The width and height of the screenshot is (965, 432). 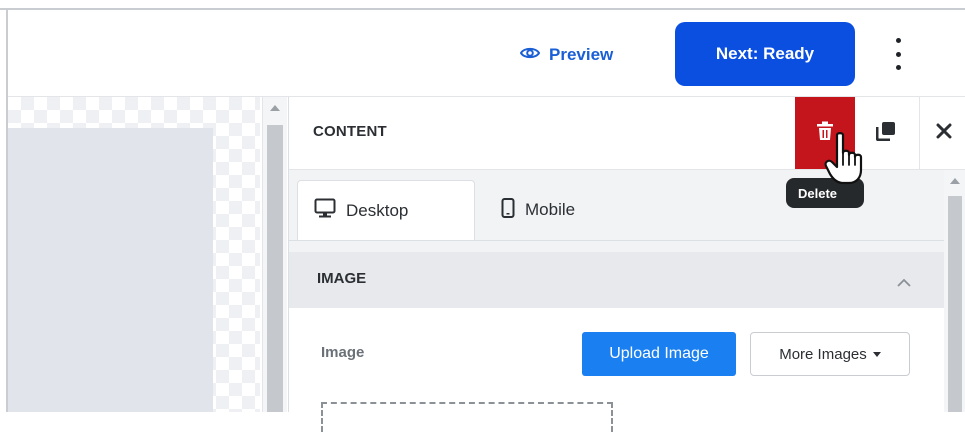 I want to click on more-images-label: More Images, so click(x=823, y=354).